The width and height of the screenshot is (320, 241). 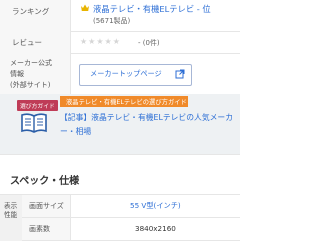 What do you see at coordinates (112, 21) in the screenshot?
I see `ranking-product-count: (5671製品)` at bounding box center [112, 21].